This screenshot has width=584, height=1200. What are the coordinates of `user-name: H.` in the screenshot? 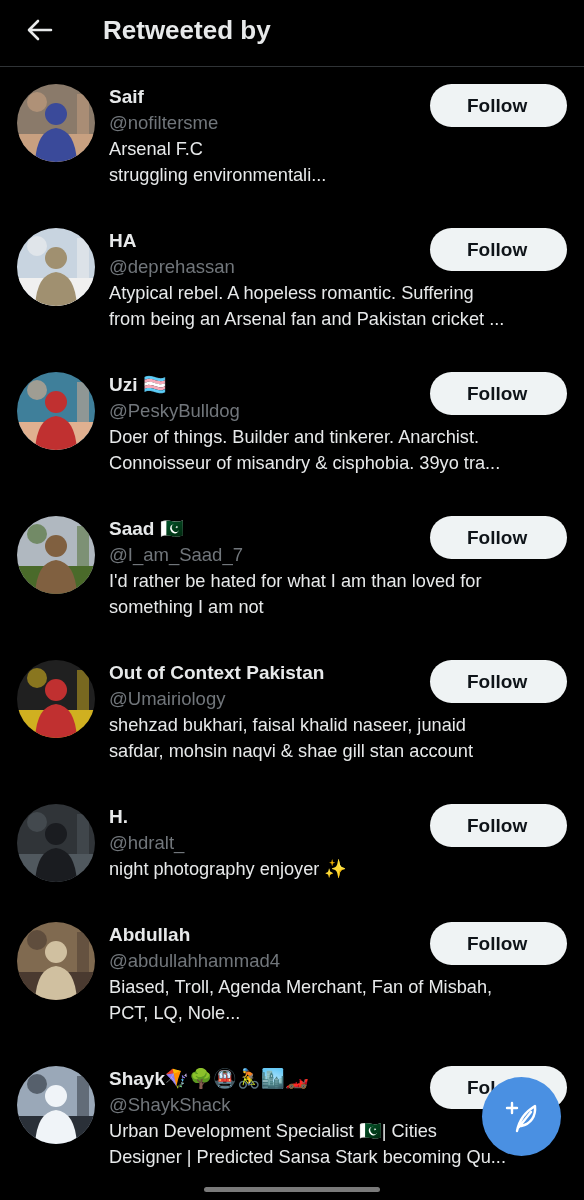 It's located at (118, 817).